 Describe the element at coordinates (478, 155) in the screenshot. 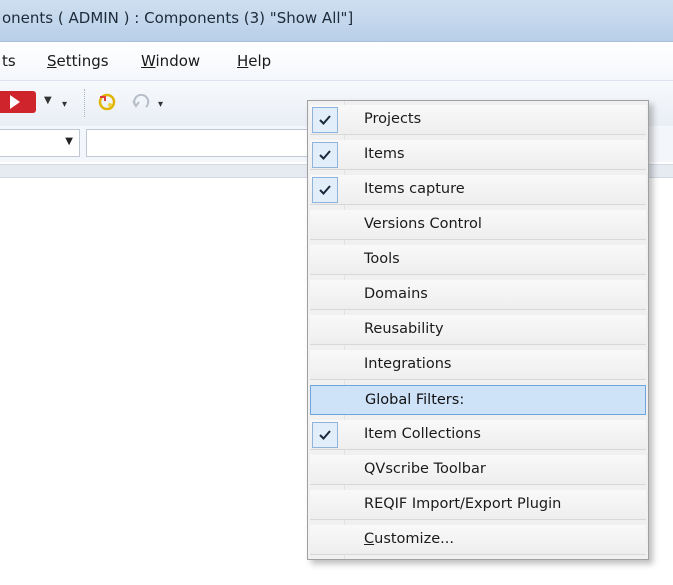

I see `menu-item-items: Items` at that location.